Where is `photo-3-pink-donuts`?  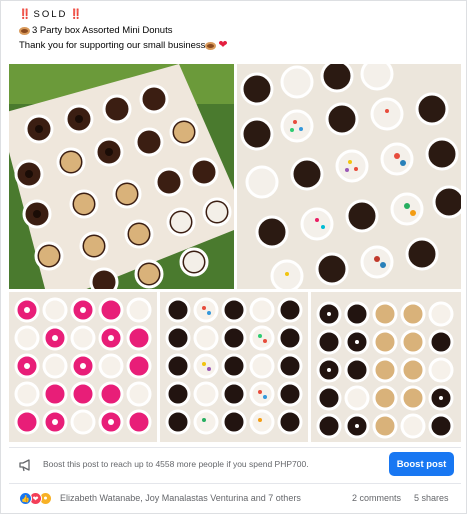 photo-3-pink-donuts is located at coordinates (83, 367).